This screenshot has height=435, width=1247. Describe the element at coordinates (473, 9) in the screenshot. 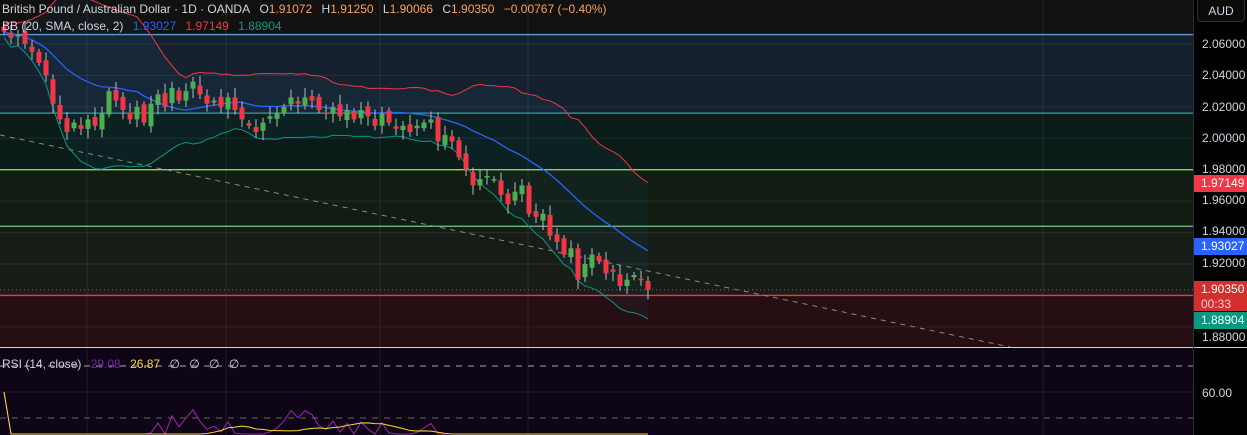

I see `close-value: 1.90350` at that location.